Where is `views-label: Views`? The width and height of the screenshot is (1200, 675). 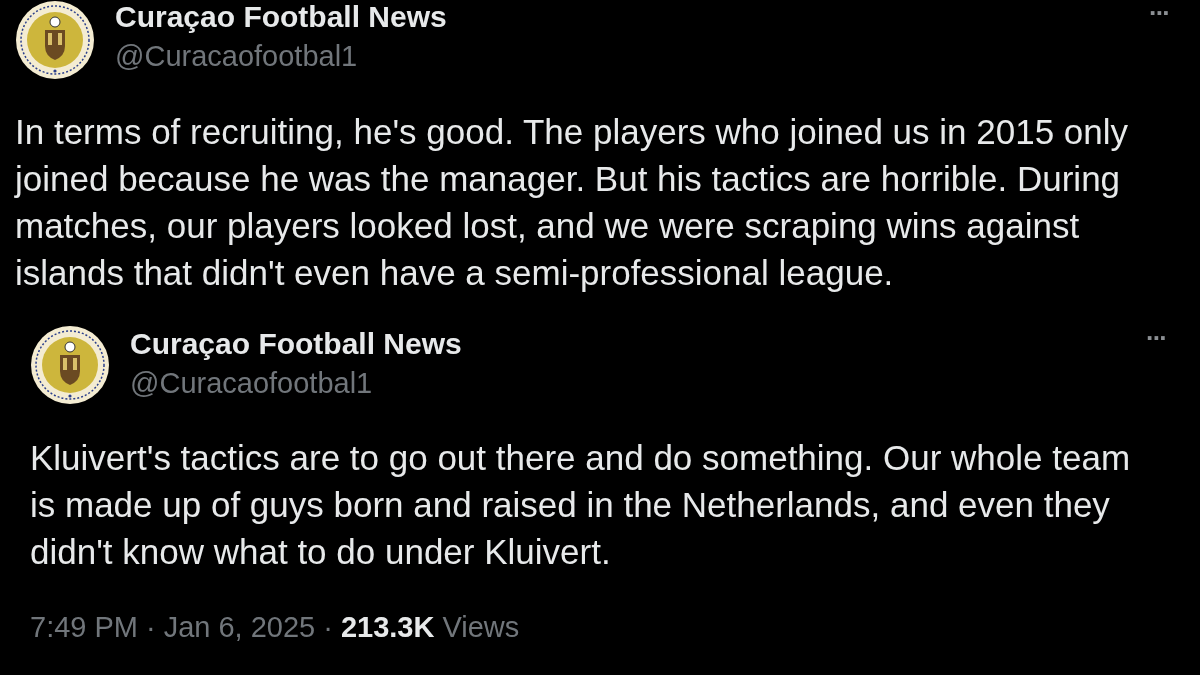
views-label: Views is located at coordinates (481, 627).